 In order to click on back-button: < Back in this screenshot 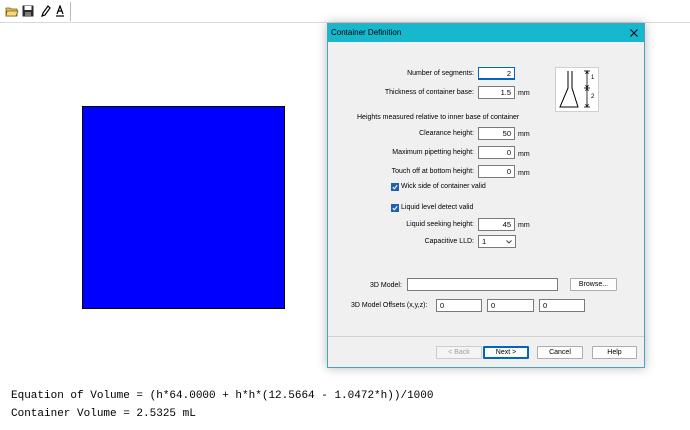, I will do `click(459, 352)`.